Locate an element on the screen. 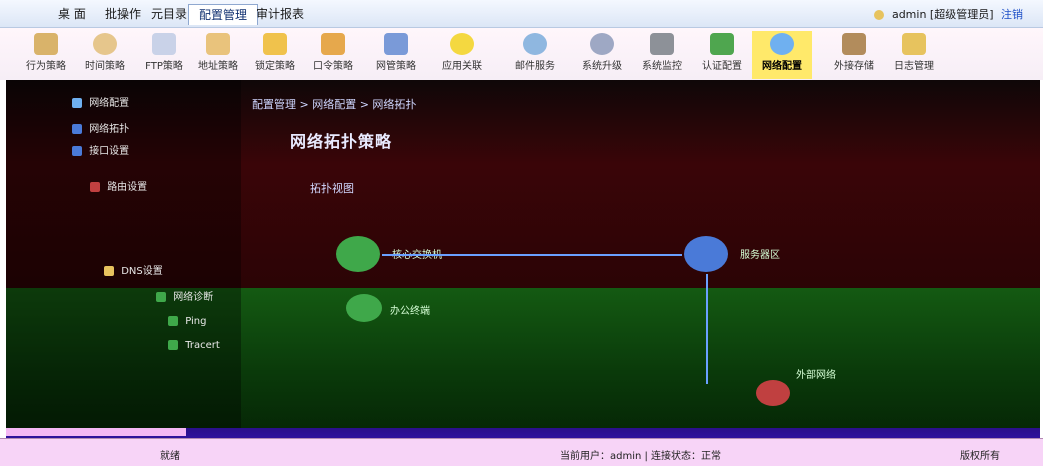 The height and width of the screenshot is (466, 1043). route-icon is located at coordinates (95, 187).